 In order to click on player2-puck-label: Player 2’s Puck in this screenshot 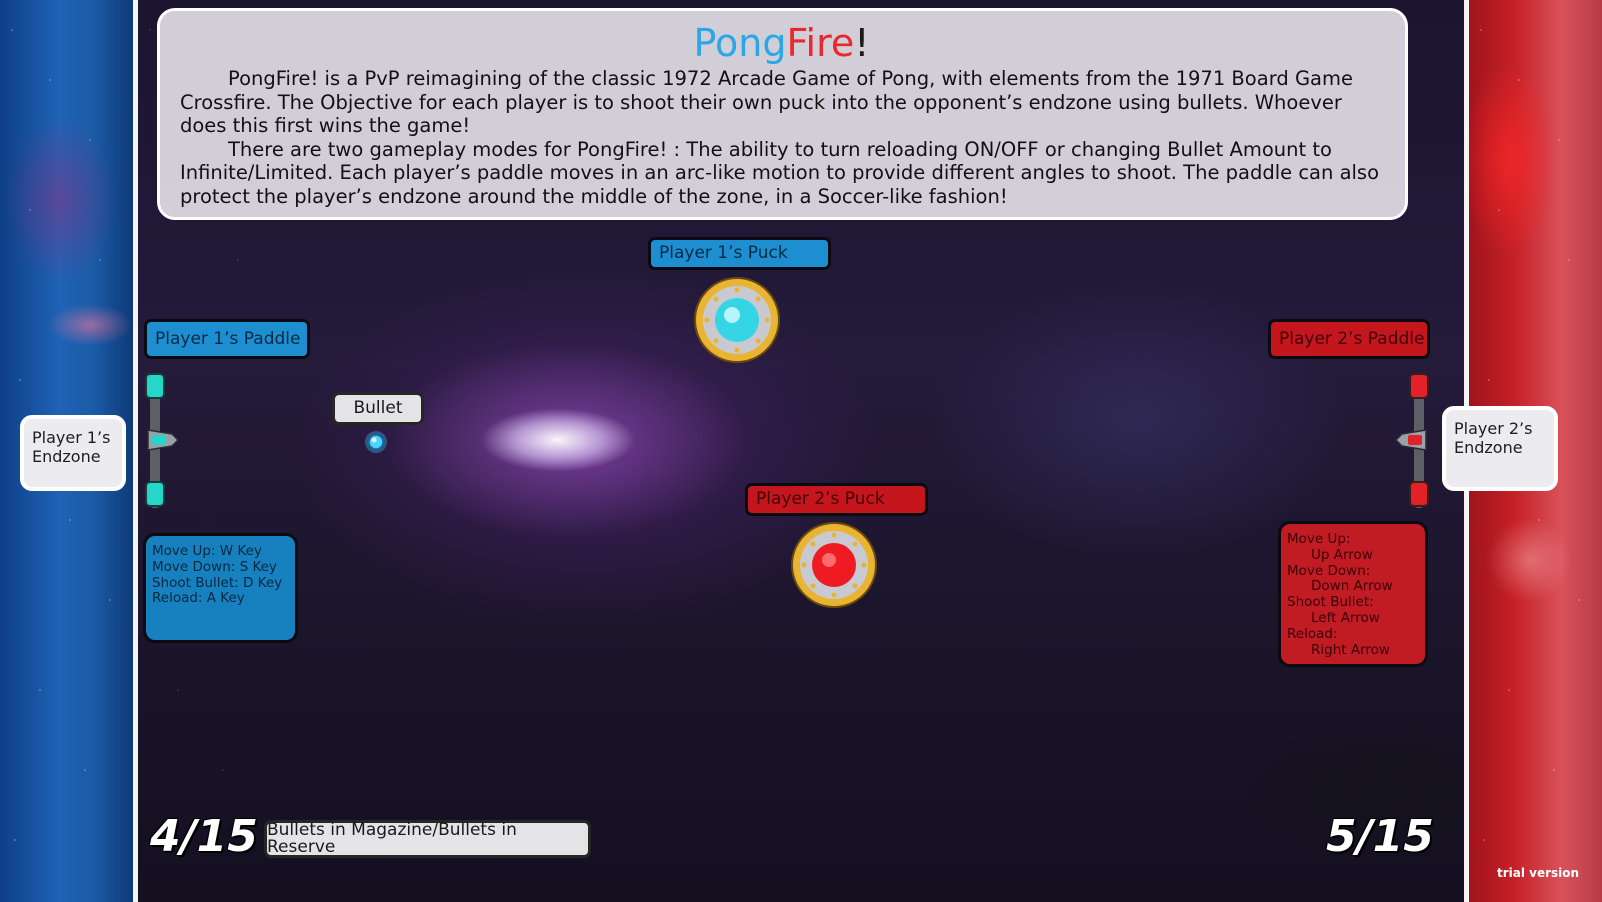, I will do `click(836, 499)`.